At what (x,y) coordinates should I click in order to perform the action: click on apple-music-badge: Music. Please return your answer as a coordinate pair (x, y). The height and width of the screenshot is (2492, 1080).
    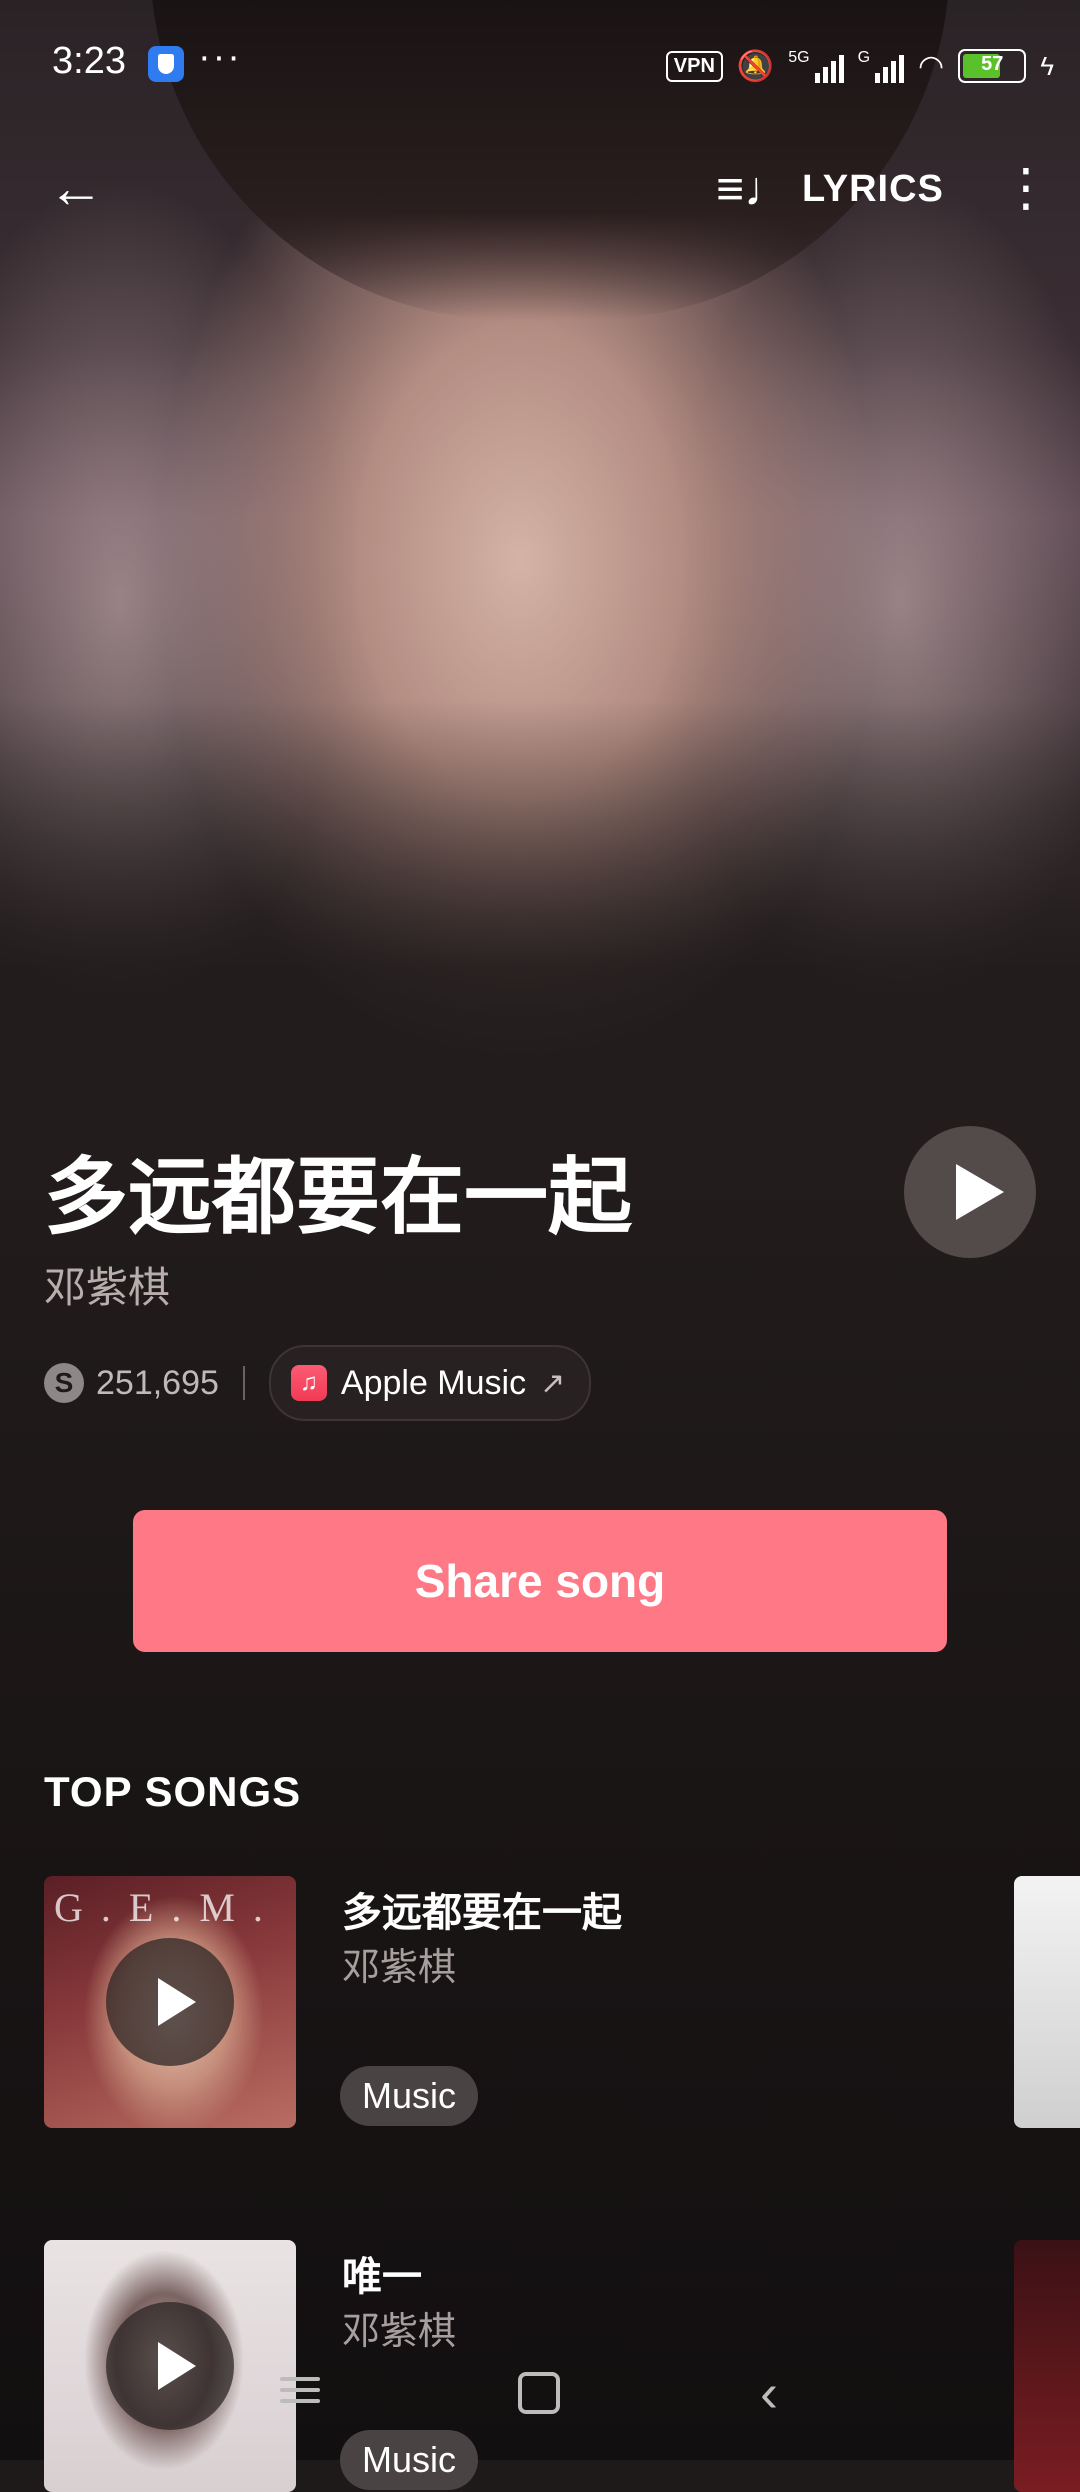
    Looking at the image, I should click on (409, 2096).